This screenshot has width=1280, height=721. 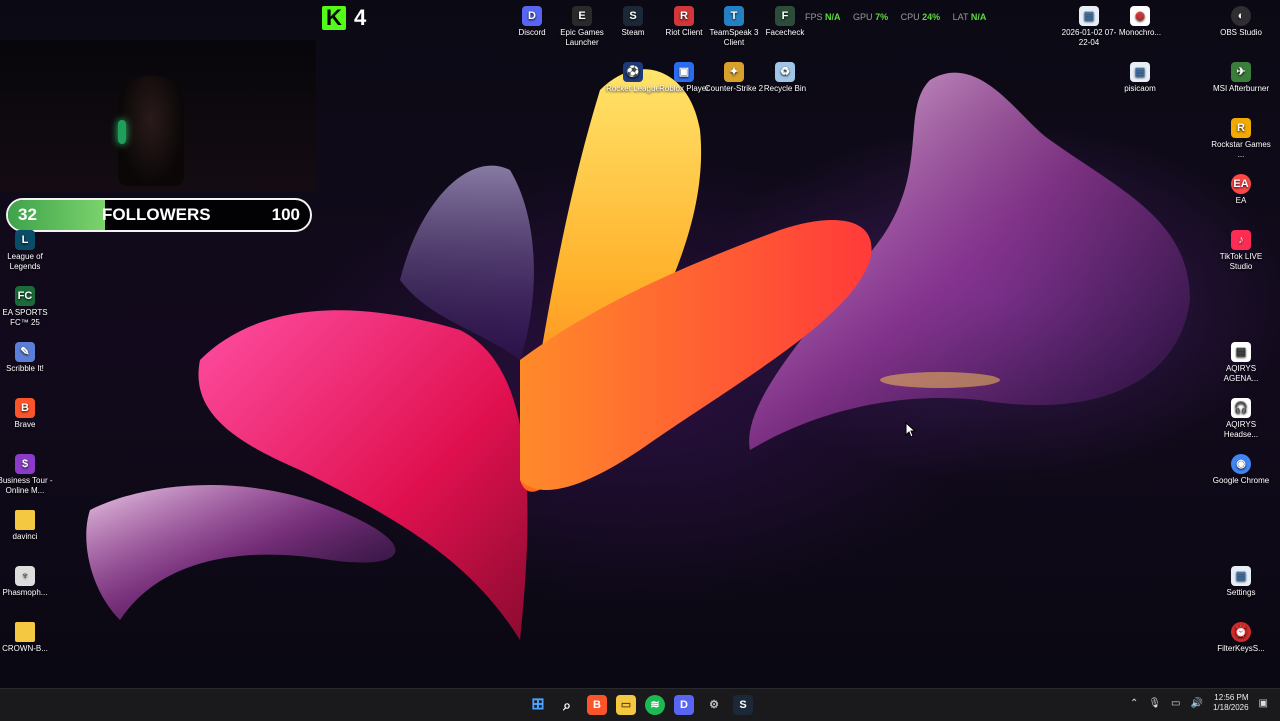 What do you see at coordinates (785, 72) in the screenshot?
I see `recycle-bin-icon: ♻` at bounding box center [785, 72].